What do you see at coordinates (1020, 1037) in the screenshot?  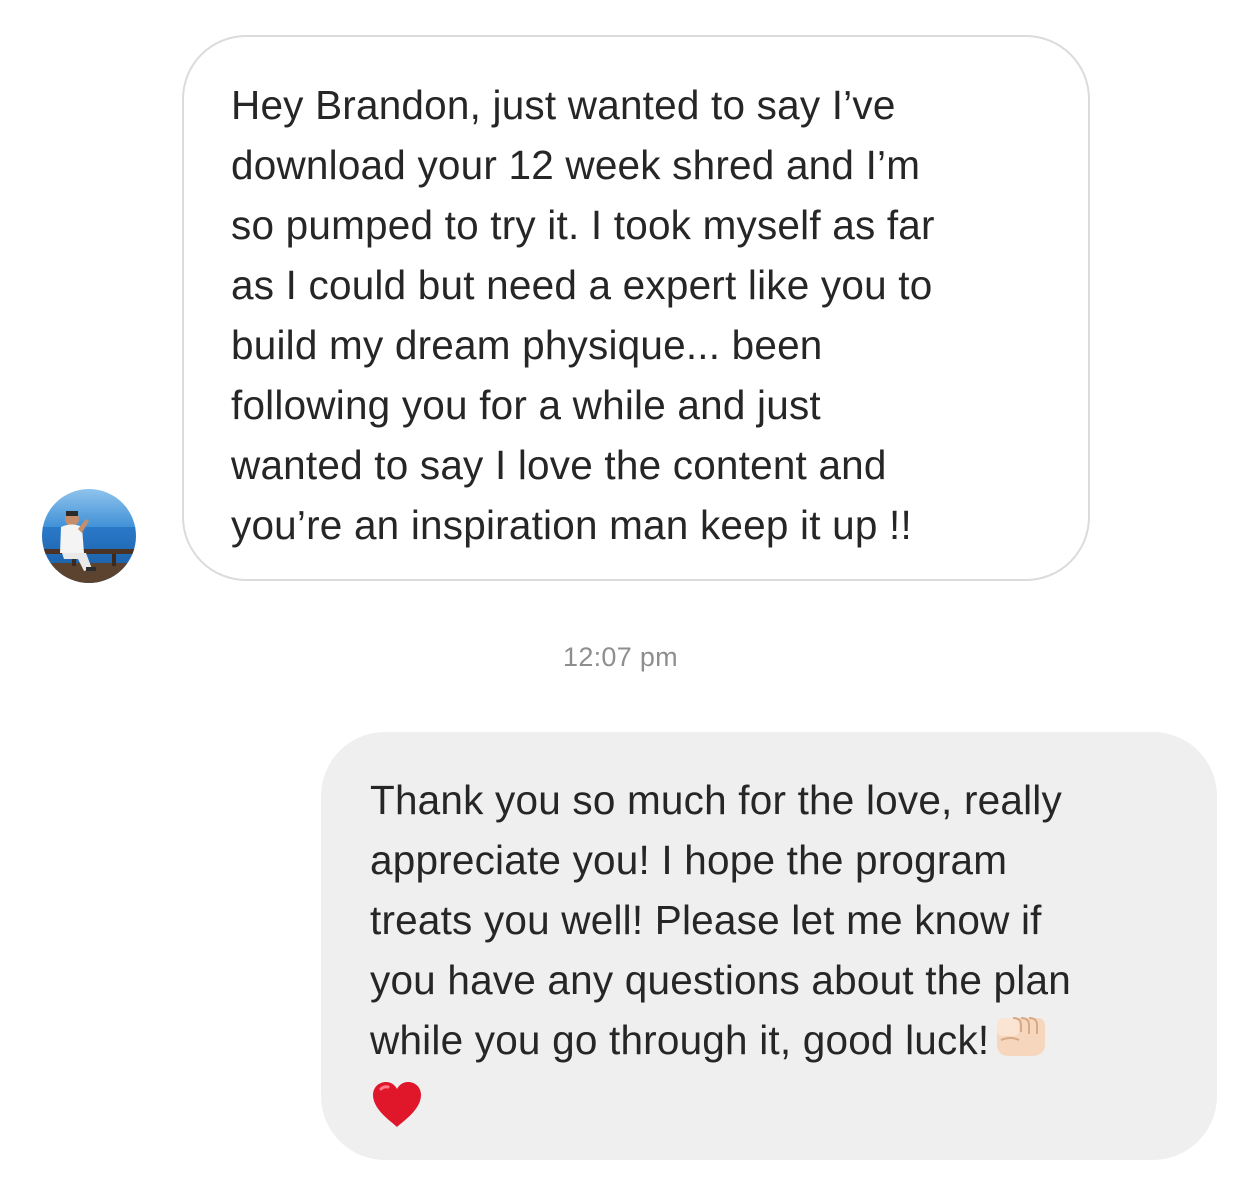 I see `fist-emoji-icon` at bounding box center [1020, 1037].